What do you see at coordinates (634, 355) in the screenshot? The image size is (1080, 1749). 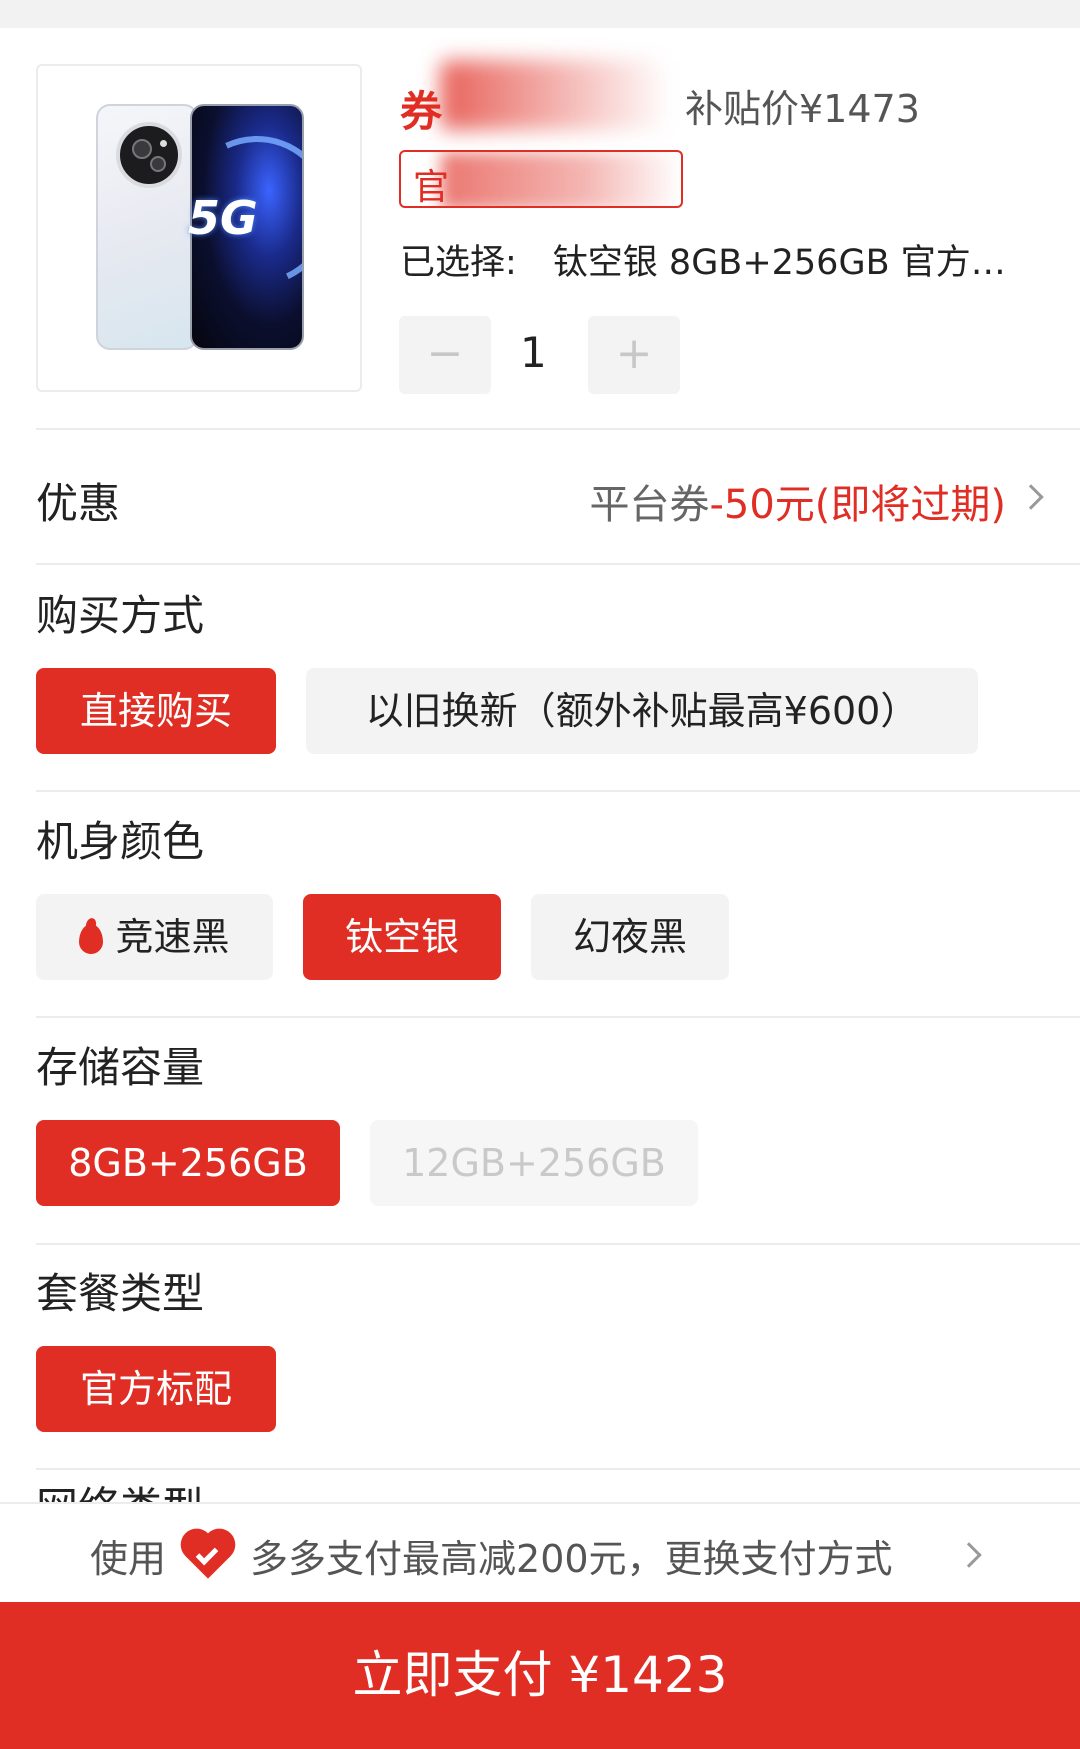 I see `quantity-increase-button: +` at bounding box center [634, 355].